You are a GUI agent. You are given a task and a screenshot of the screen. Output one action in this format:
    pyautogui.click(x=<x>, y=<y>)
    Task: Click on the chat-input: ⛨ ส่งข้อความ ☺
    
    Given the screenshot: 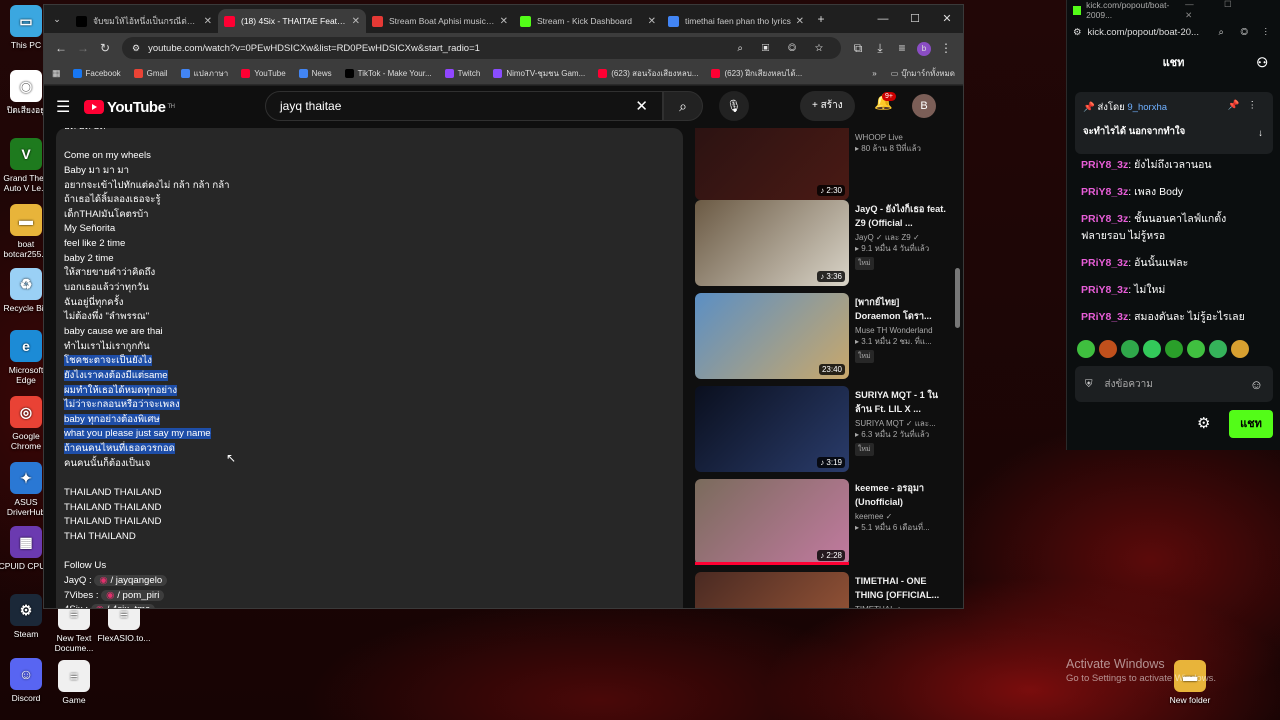 What is the action you would take?
    pyautogui.click(x=1174, y=384)
    